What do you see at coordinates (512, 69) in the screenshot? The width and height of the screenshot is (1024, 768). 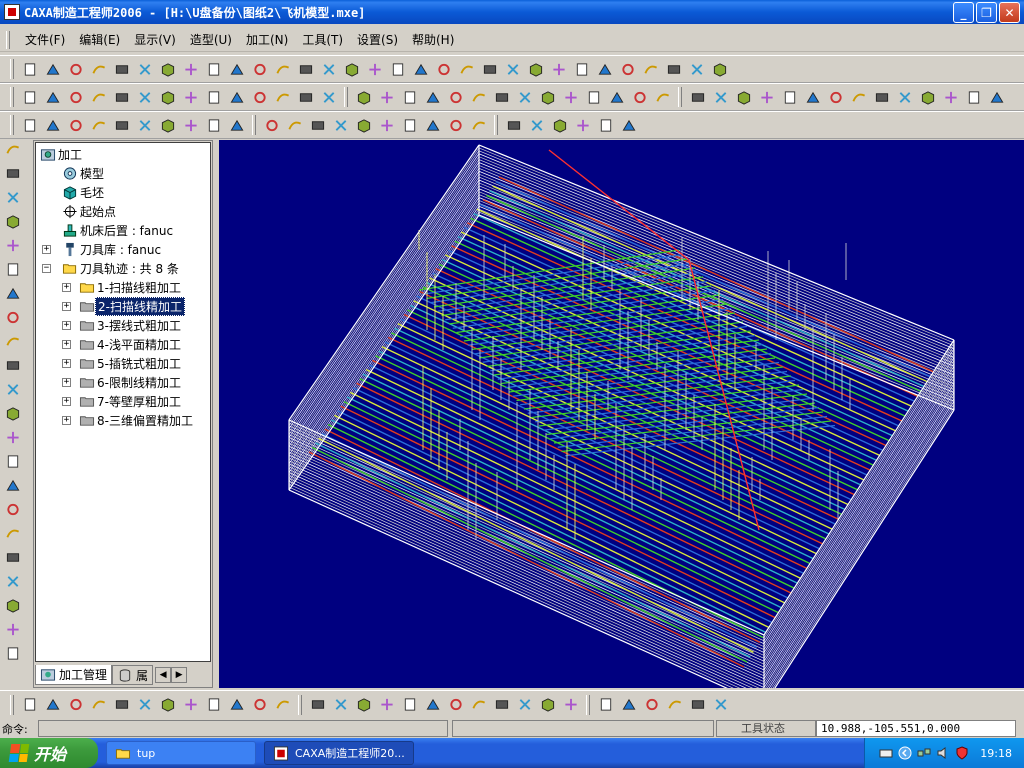 I see `wire-button` at bounding box center [512, 69].